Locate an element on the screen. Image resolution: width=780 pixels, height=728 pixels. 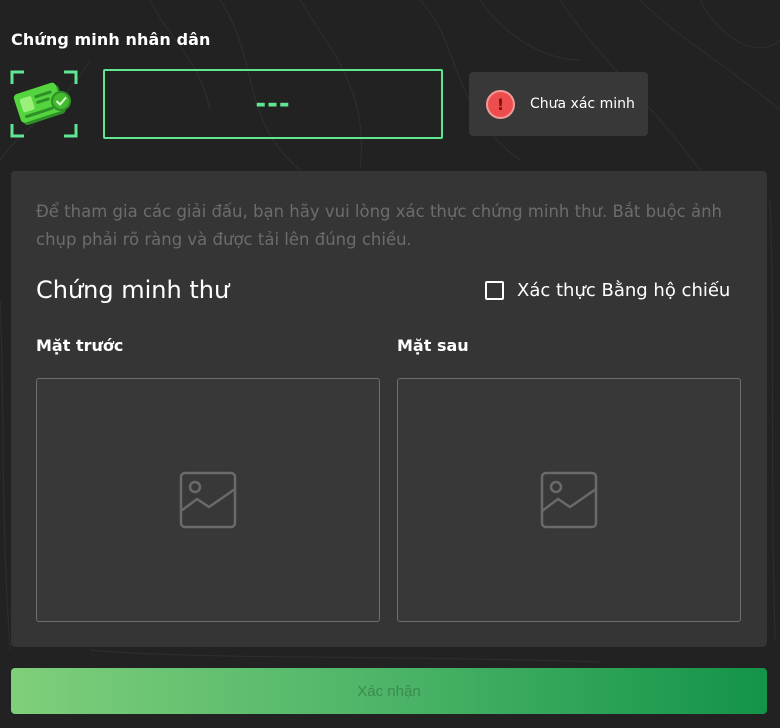
alert-circle-icon: ! is located at coordinates (500, 104).